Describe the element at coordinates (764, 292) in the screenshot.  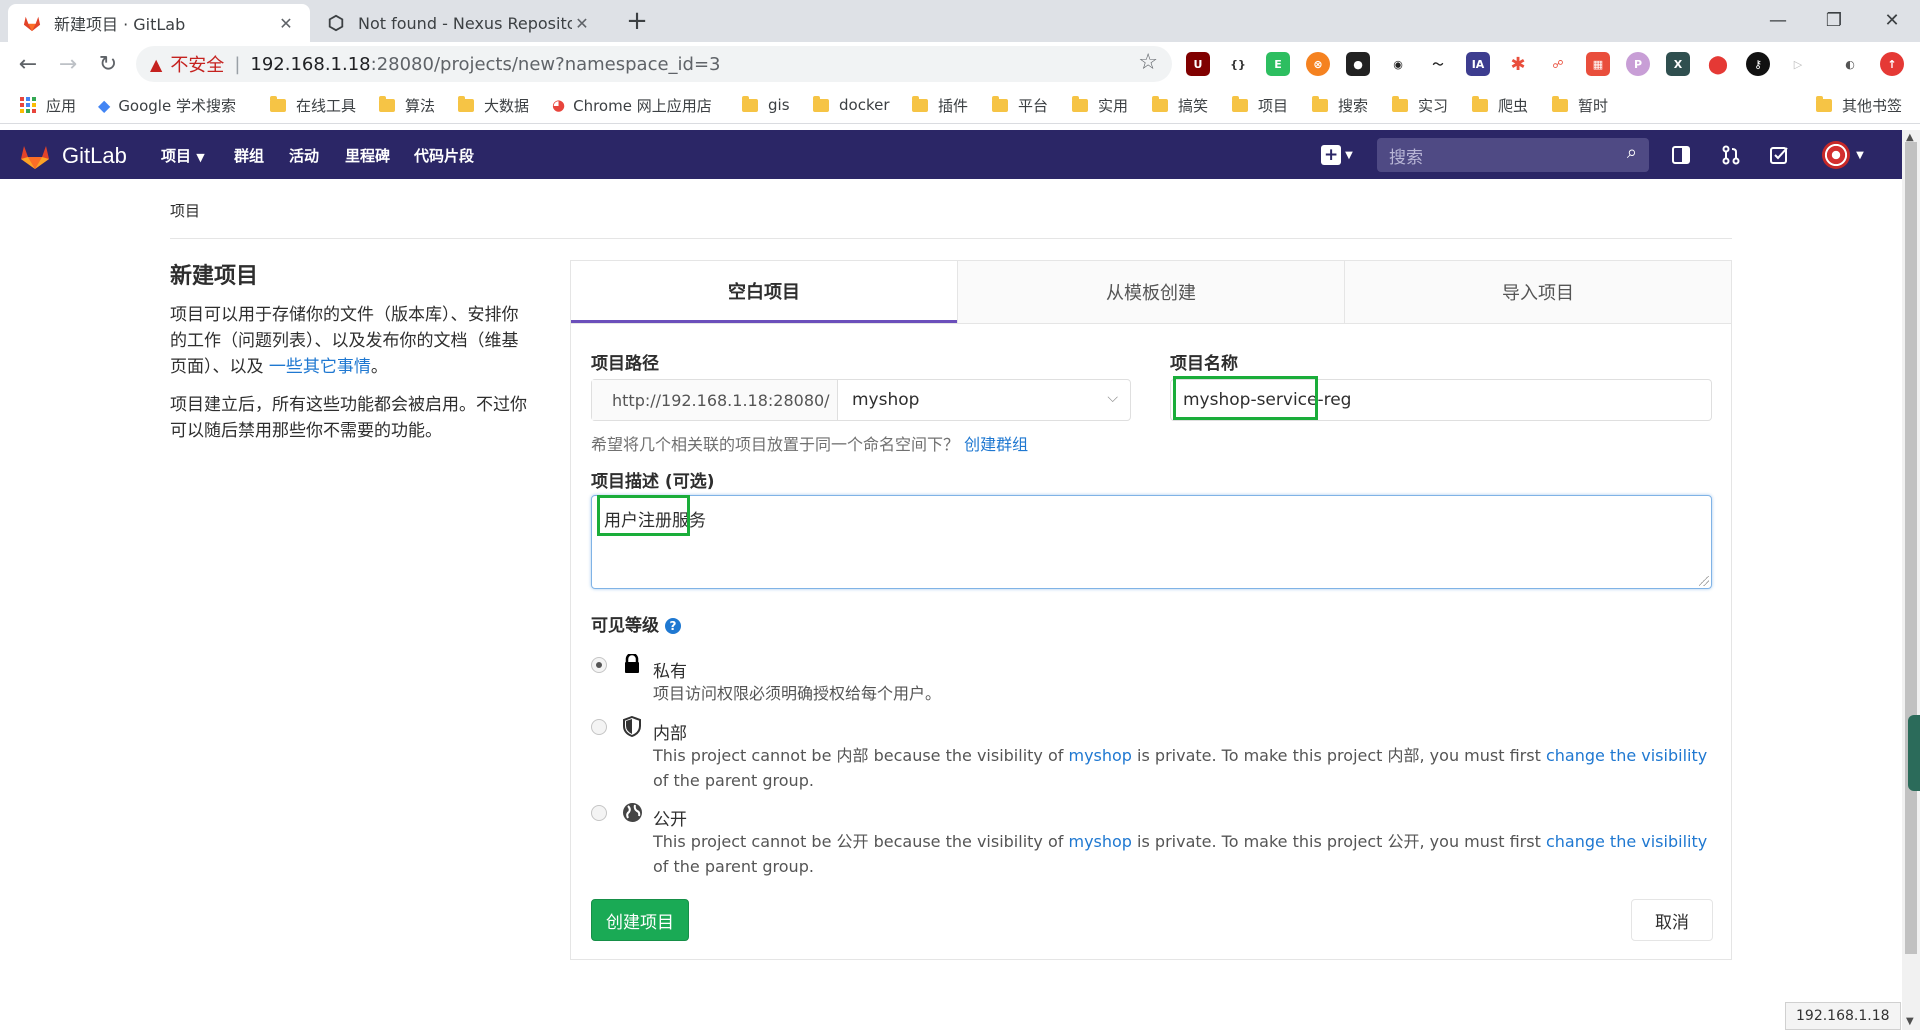
I see `tab-blank-project: 空白项目` at that location.